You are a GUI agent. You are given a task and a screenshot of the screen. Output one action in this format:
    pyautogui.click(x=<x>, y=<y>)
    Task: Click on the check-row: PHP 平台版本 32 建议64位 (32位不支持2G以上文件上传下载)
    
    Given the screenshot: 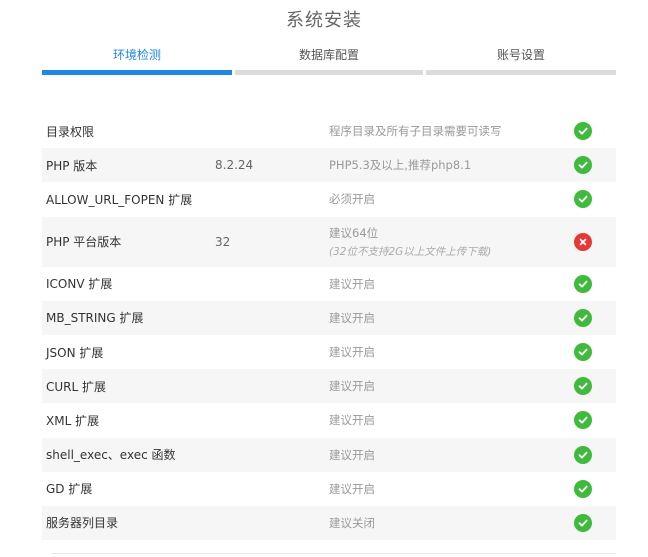 What is the action you would take?
    pyautogui.click(x=329, y=241)
    